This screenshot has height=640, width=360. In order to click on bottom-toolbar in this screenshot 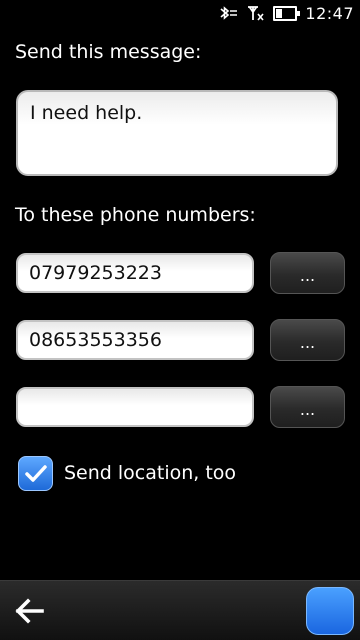, I will do `click(180, 610)`.